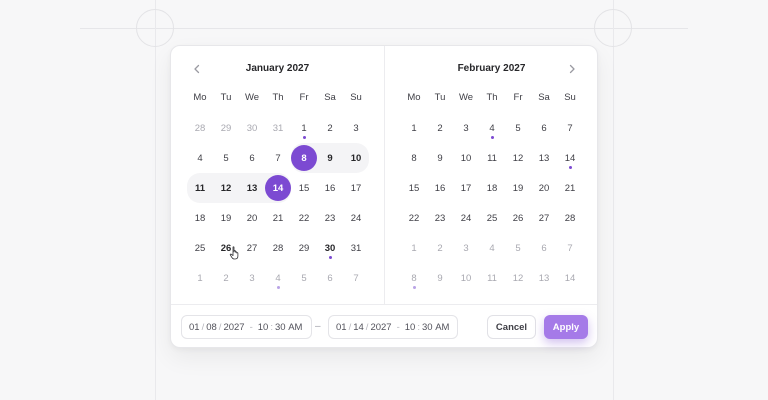  I want to click on start-ampm: AM, so click(295, 327).